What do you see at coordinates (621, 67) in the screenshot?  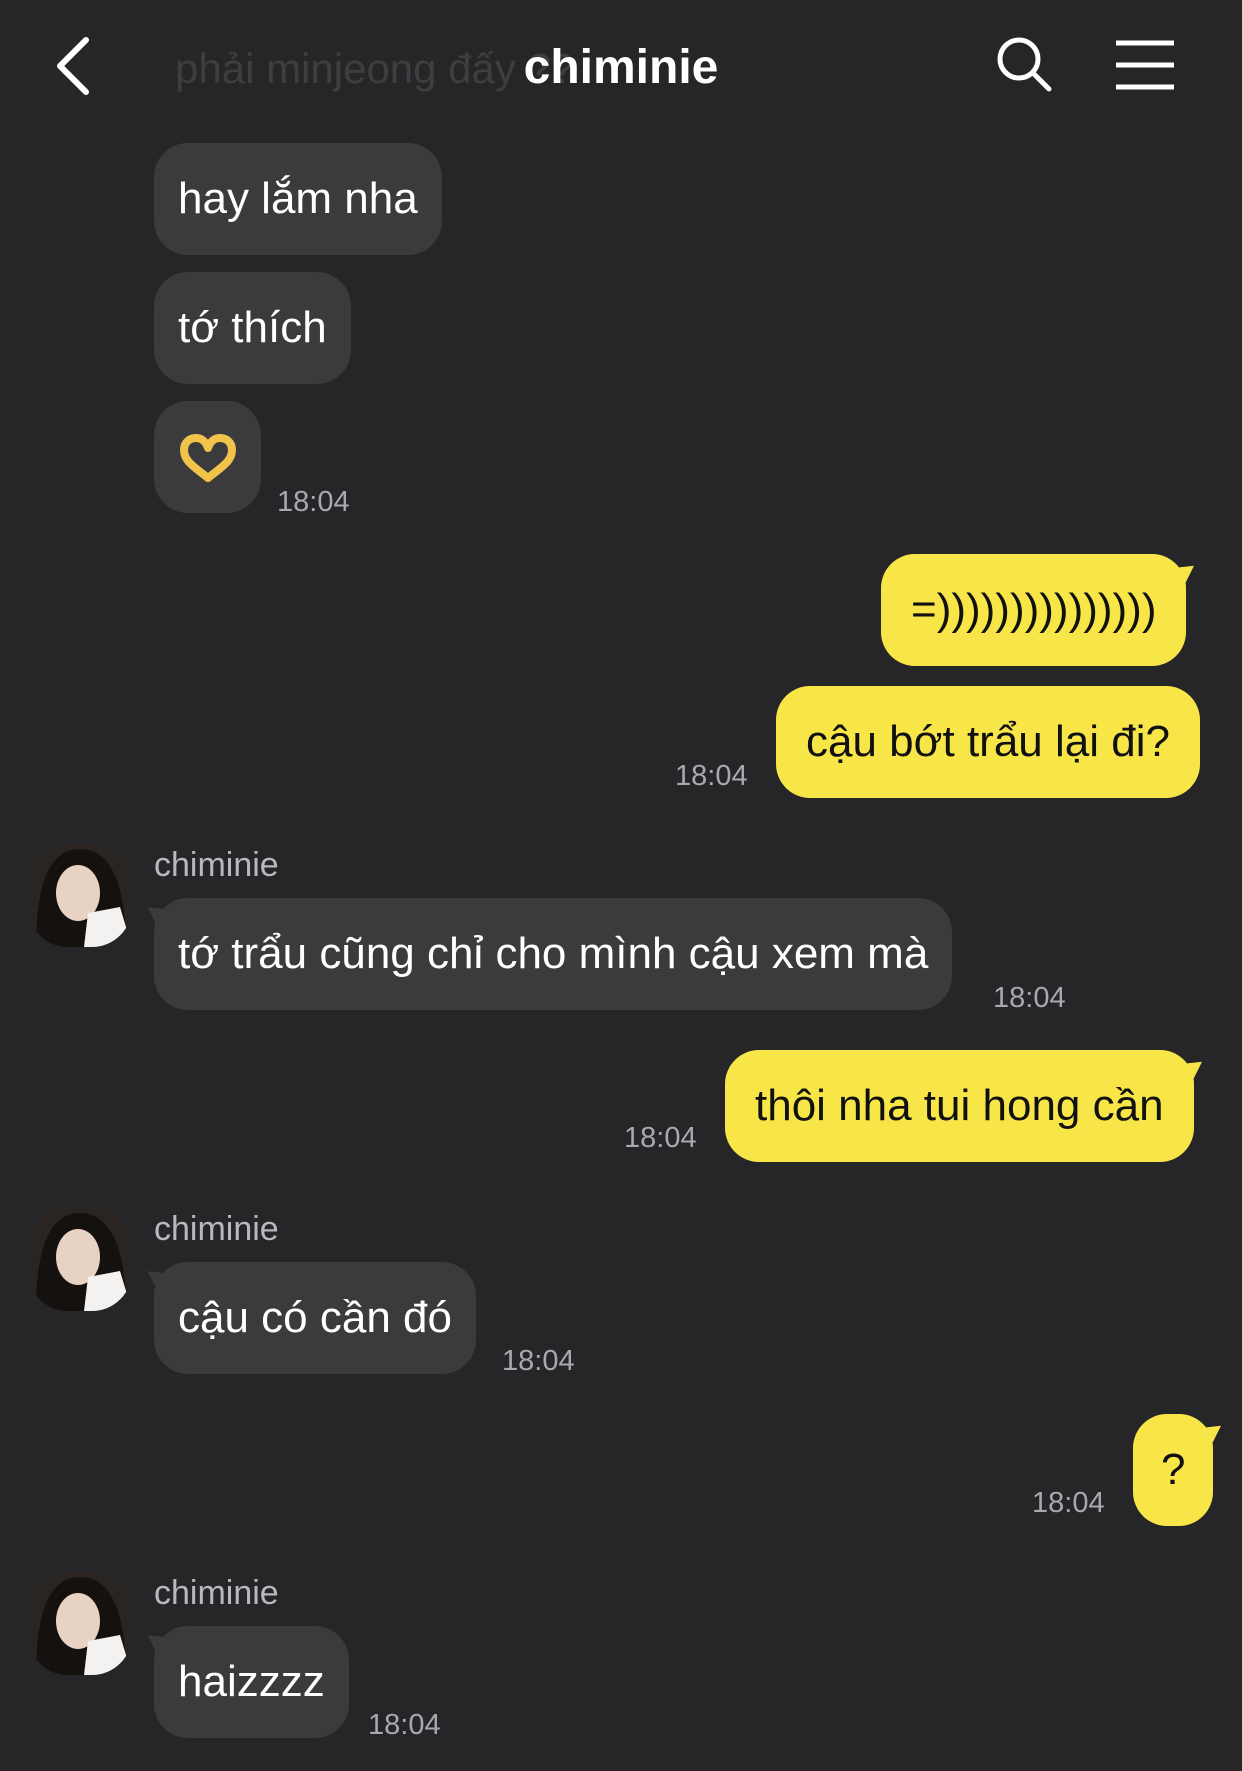 I see `chat-title: chiminie` at bounding box center [621, 67].